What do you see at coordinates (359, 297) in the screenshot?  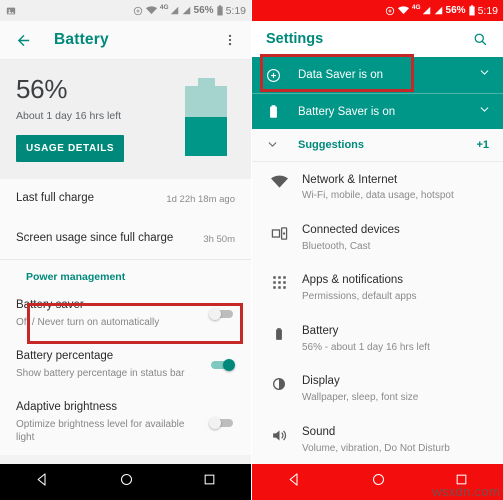 I see `settings-item-subtitle: Permissions, default apps` at bounding box center [359, 297].